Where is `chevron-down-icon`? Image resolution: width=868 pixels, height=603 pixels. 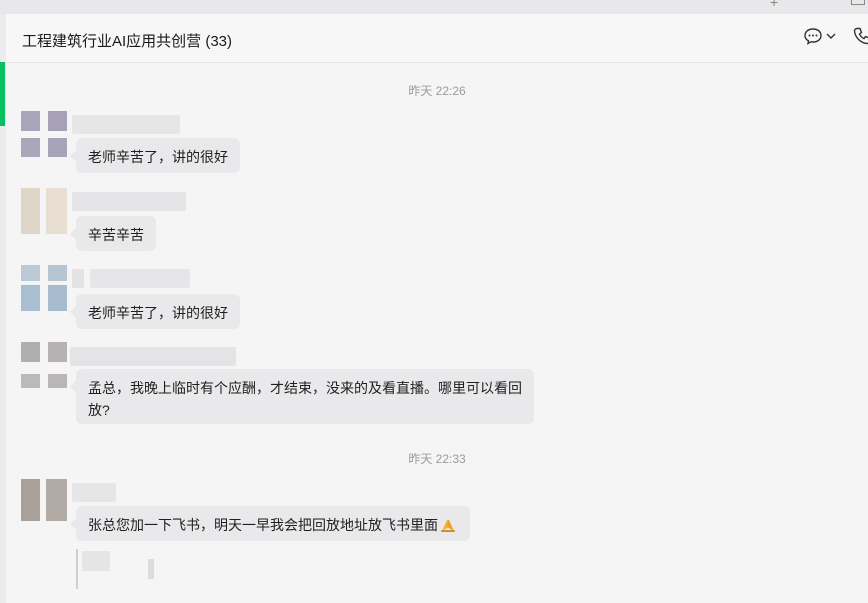 chevron-down-icon is located at coordinates (831, 38).